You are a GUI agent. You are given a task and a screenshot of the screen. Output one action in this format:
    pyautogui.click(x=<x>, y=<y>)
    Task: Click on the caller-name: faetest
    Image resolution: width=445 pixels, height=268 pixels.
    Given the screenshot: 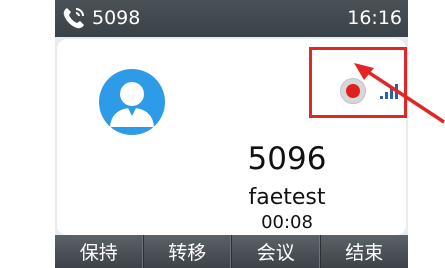 What is the action you would take?
    pyautogui.click(x=287, y=197)
    